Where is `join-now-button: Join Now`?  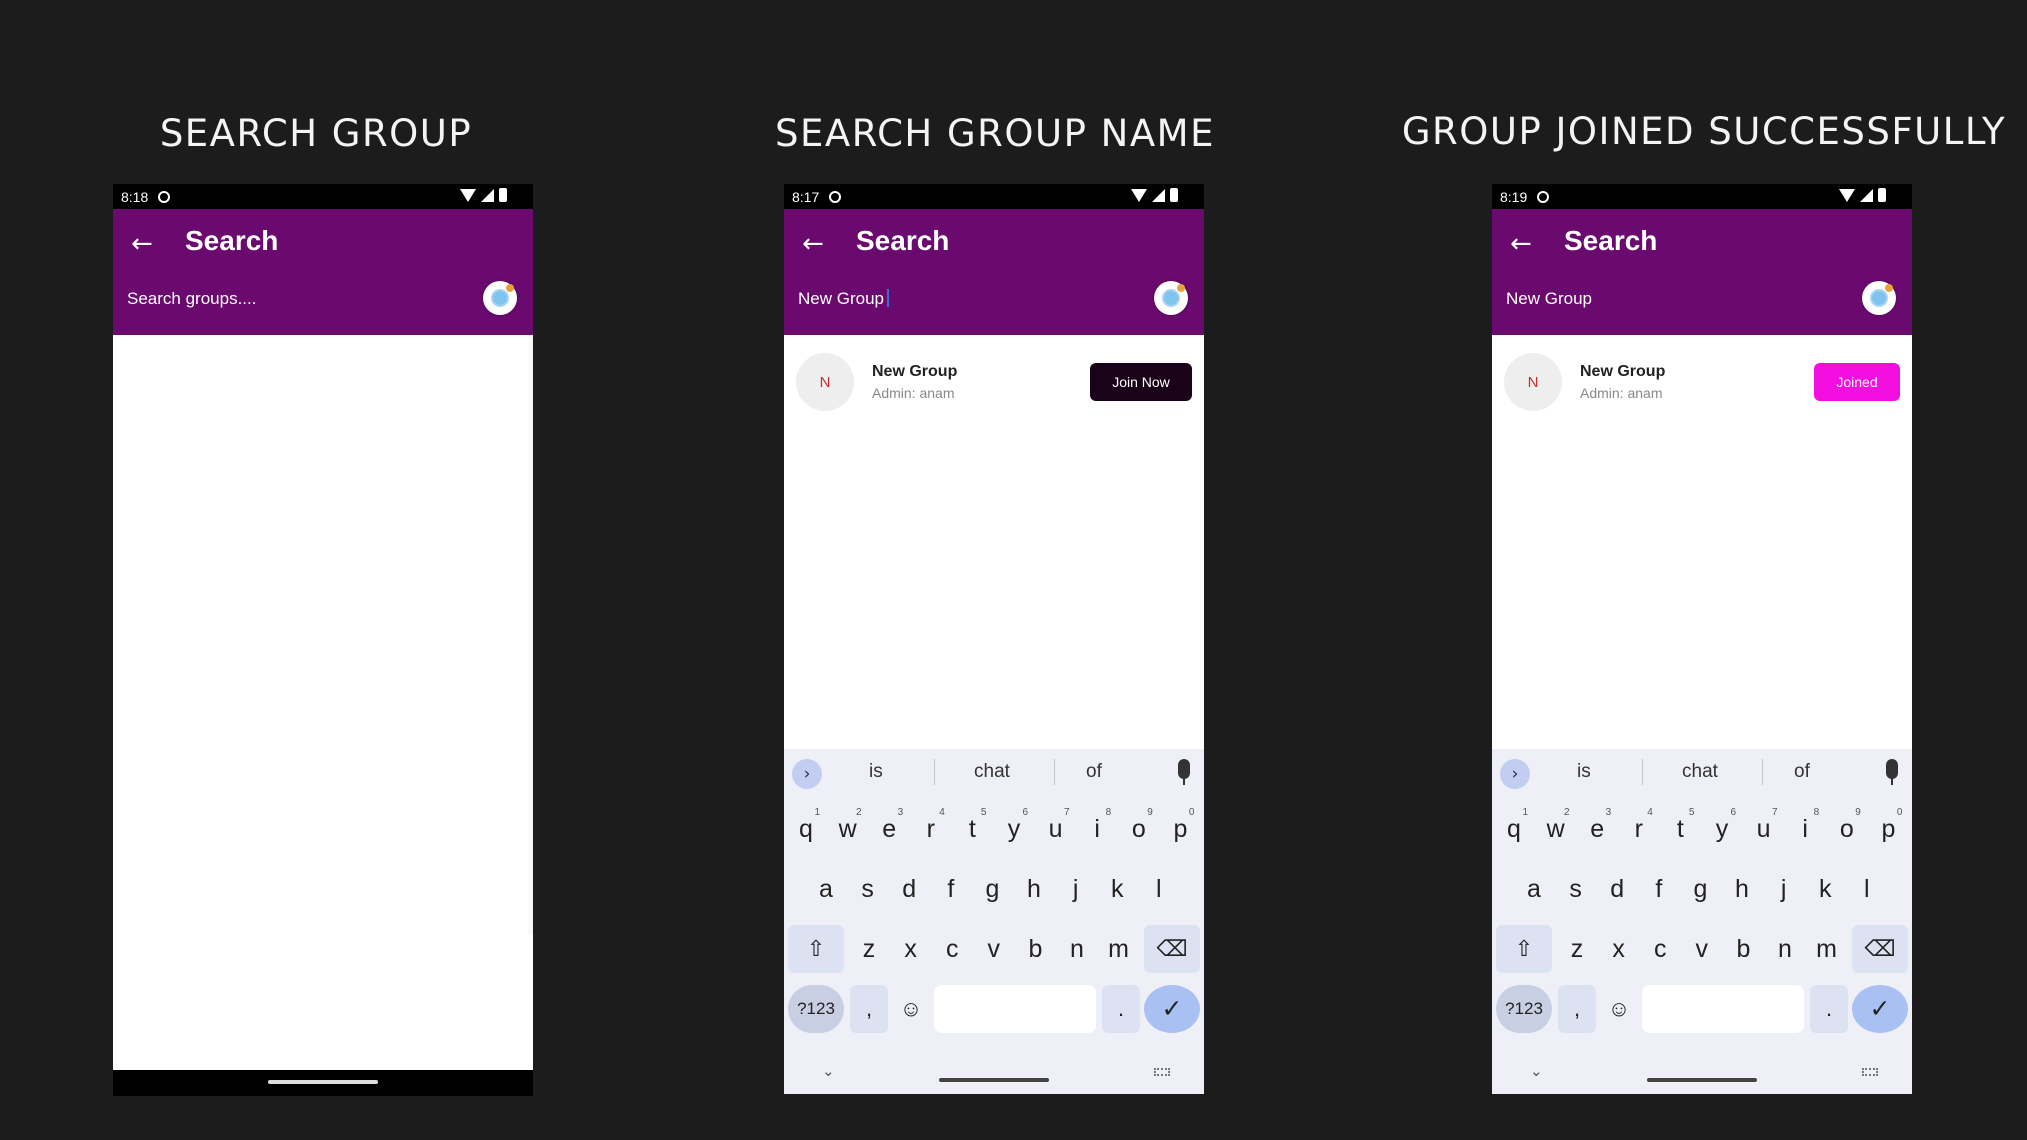 join-now-button: Join Now is located at coordinates (1141, 382).